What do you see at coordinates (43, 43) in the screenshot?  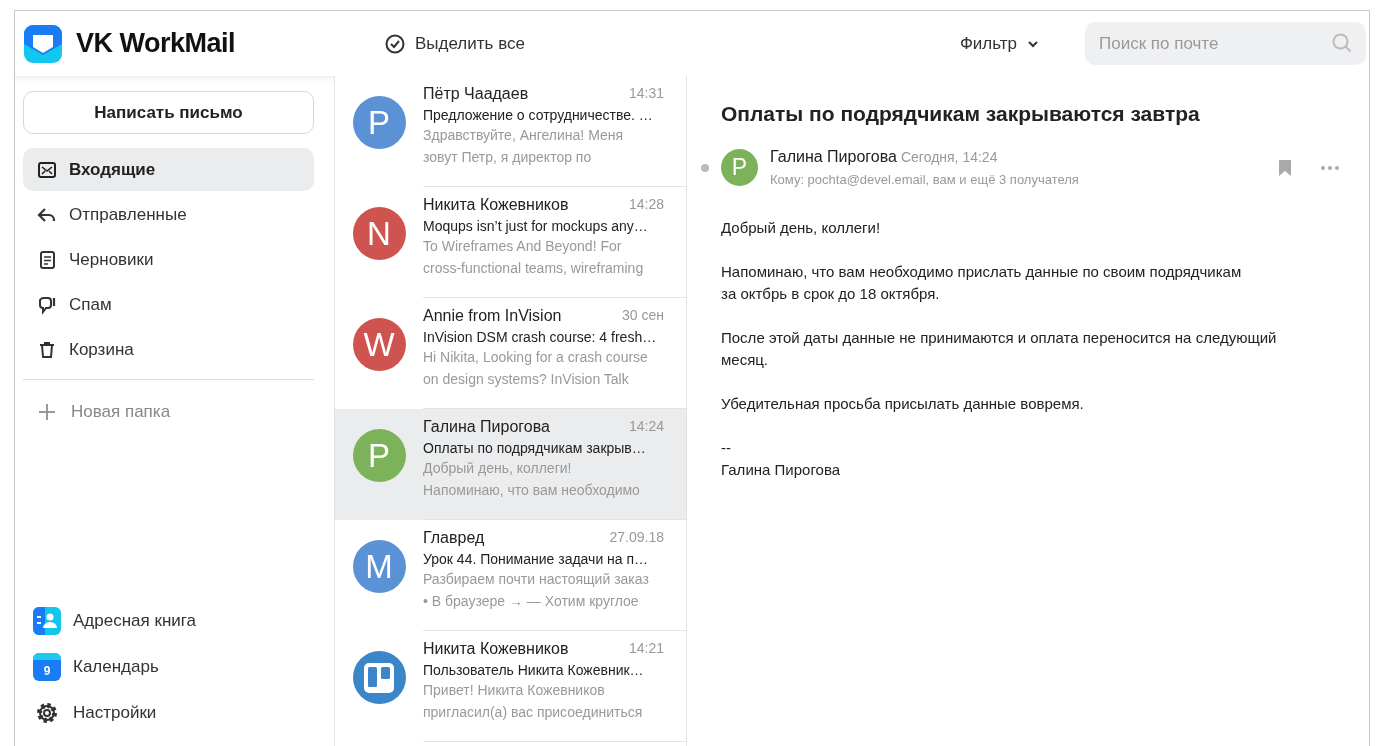 I see `envelope-logo-icon` at bounding box center [43, 43].